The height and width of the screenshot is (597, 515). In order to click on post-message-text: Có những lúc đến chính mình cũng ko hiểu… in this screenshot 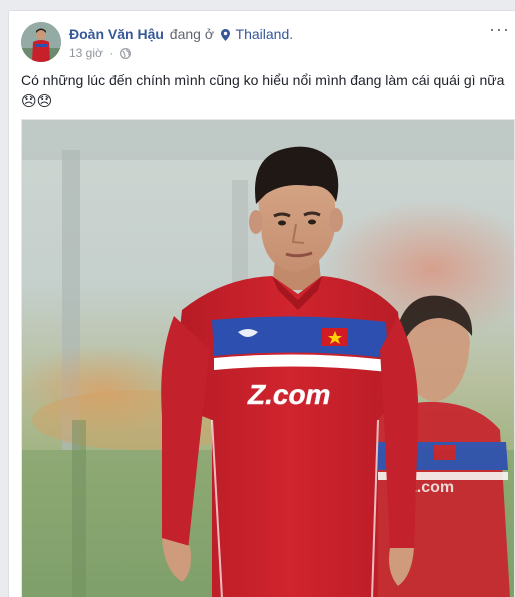, I will do `click(263, 80)`.